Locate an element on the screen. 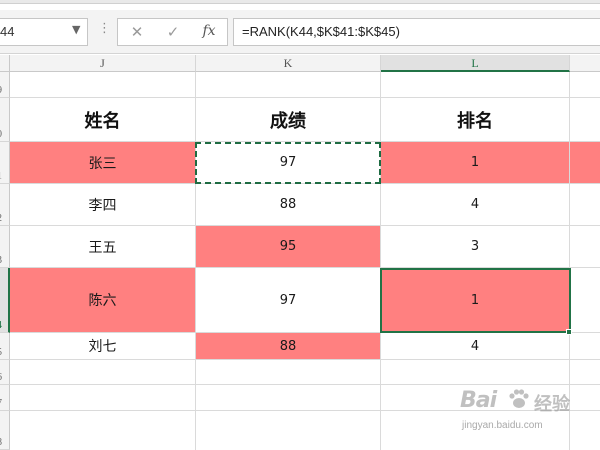 This screenshot has height=450, width=600. header-cell-score: 成绩 is located at coordinates (288, 120).